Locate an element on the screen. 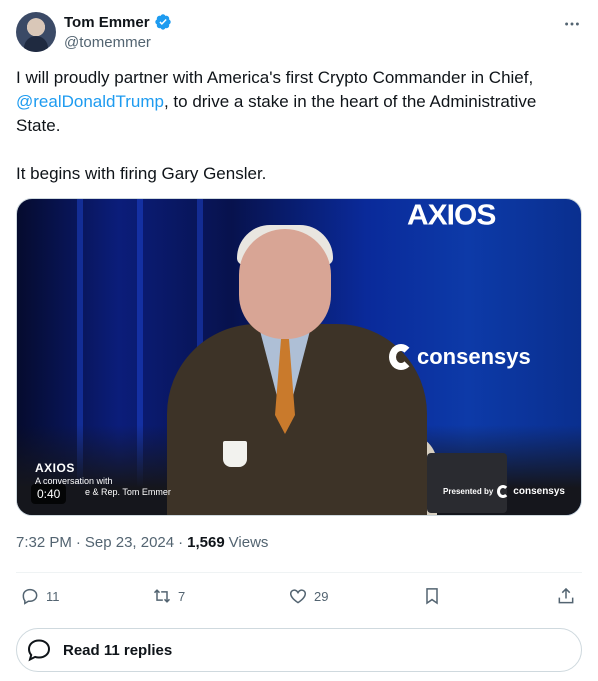  presented-by-label: Presented by is located at coordinates (468, 491).